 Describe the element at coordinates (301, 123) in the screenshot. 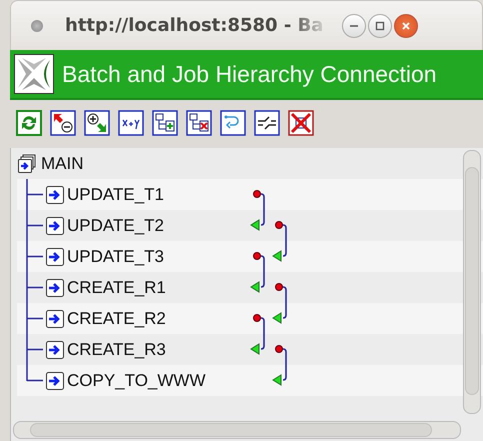

I see `disconnect-icon` at that location.